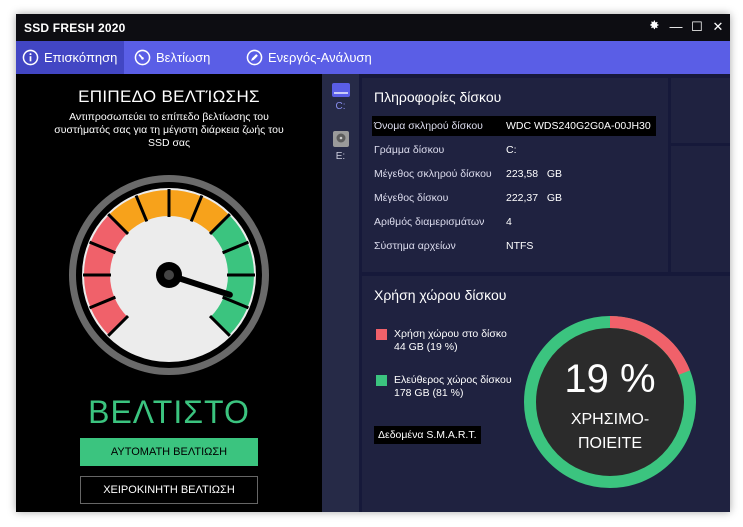 The width and height of the screenshot is (743, 527). What do you see at coordinates (610, 419) in the screenshot?
I see `donut-label-line1: ΧΡΗΣΙΜΟ-` at bounding box center [610, 419].